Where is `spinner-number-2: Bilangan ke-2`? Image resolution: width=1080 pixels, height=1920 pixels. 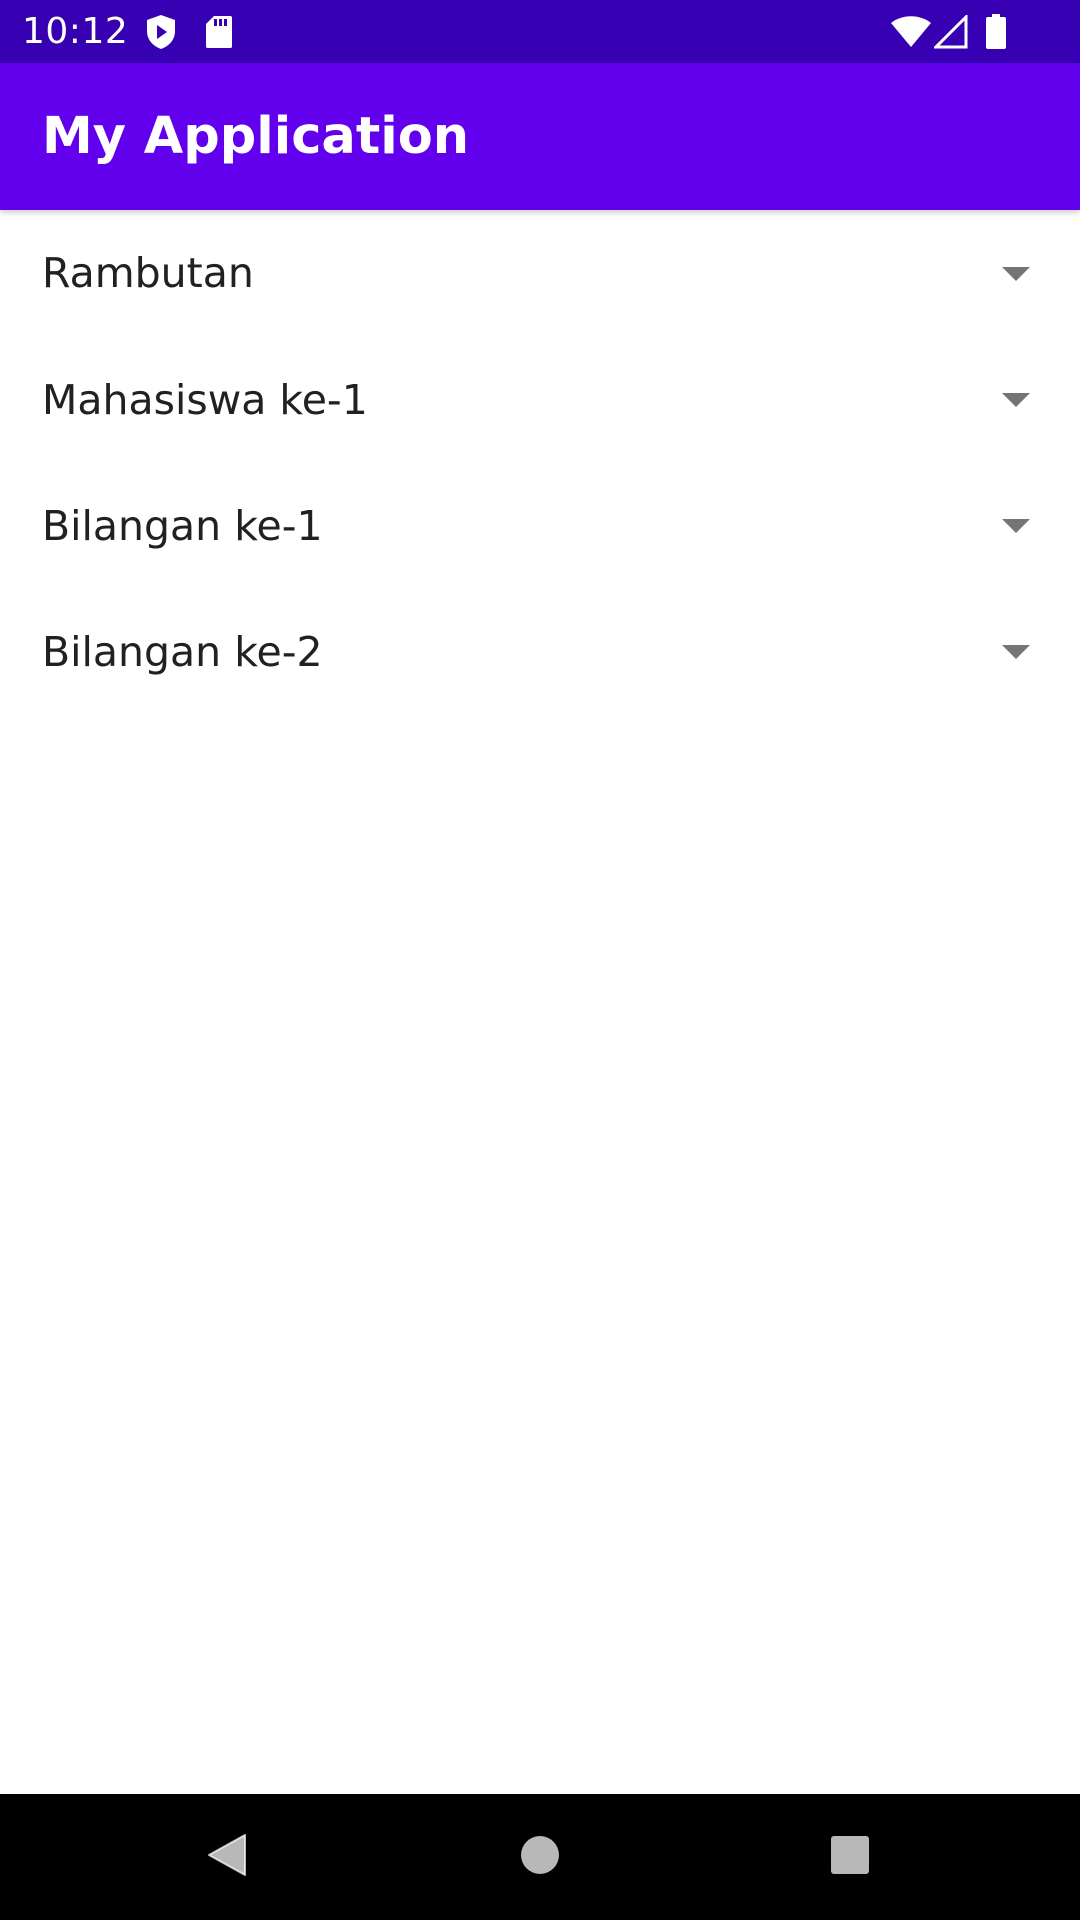
spinner-number-2: Bilangan ke-2 is located at coordinates (540, 652).